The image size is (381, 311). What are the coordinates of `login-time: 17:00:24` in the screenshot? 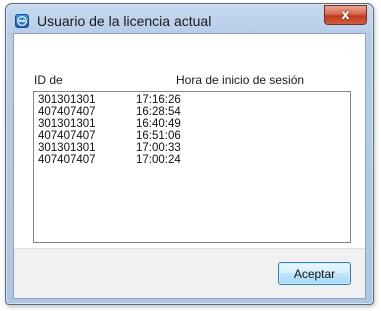 It's located at (158, 160).